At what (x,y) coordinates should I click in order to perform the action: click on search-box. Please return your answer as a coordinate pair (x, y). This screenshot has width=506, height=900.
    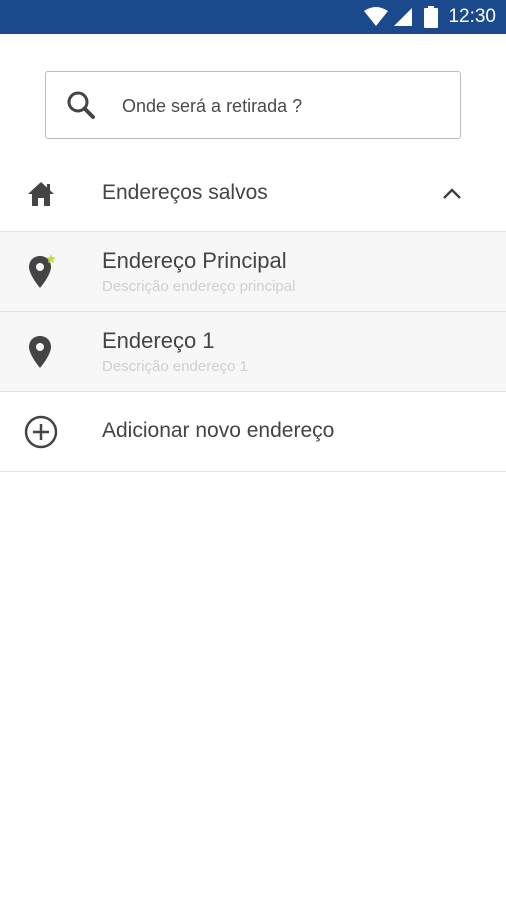
    Looking at the image, I should click on (253, 105).